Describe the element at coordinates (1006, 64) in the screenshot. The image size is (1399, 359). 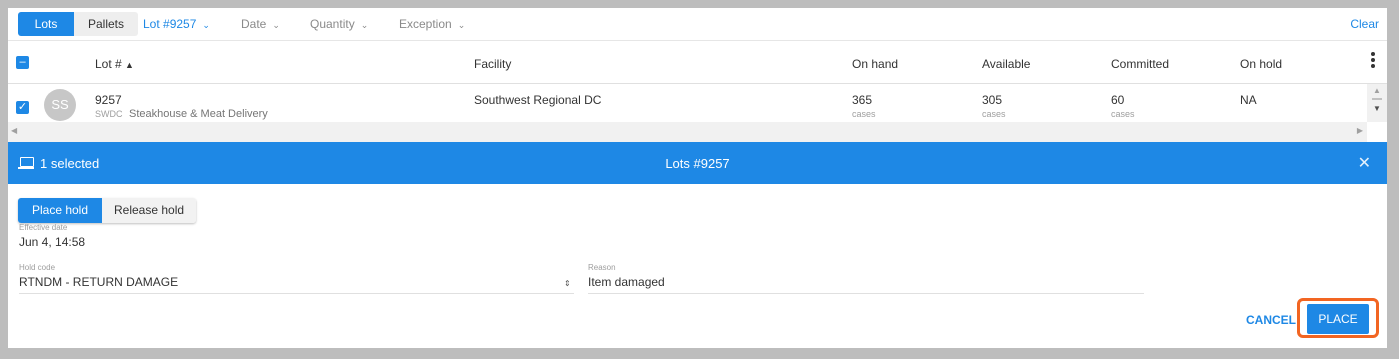
I see `available-column-header: Available` at that location.